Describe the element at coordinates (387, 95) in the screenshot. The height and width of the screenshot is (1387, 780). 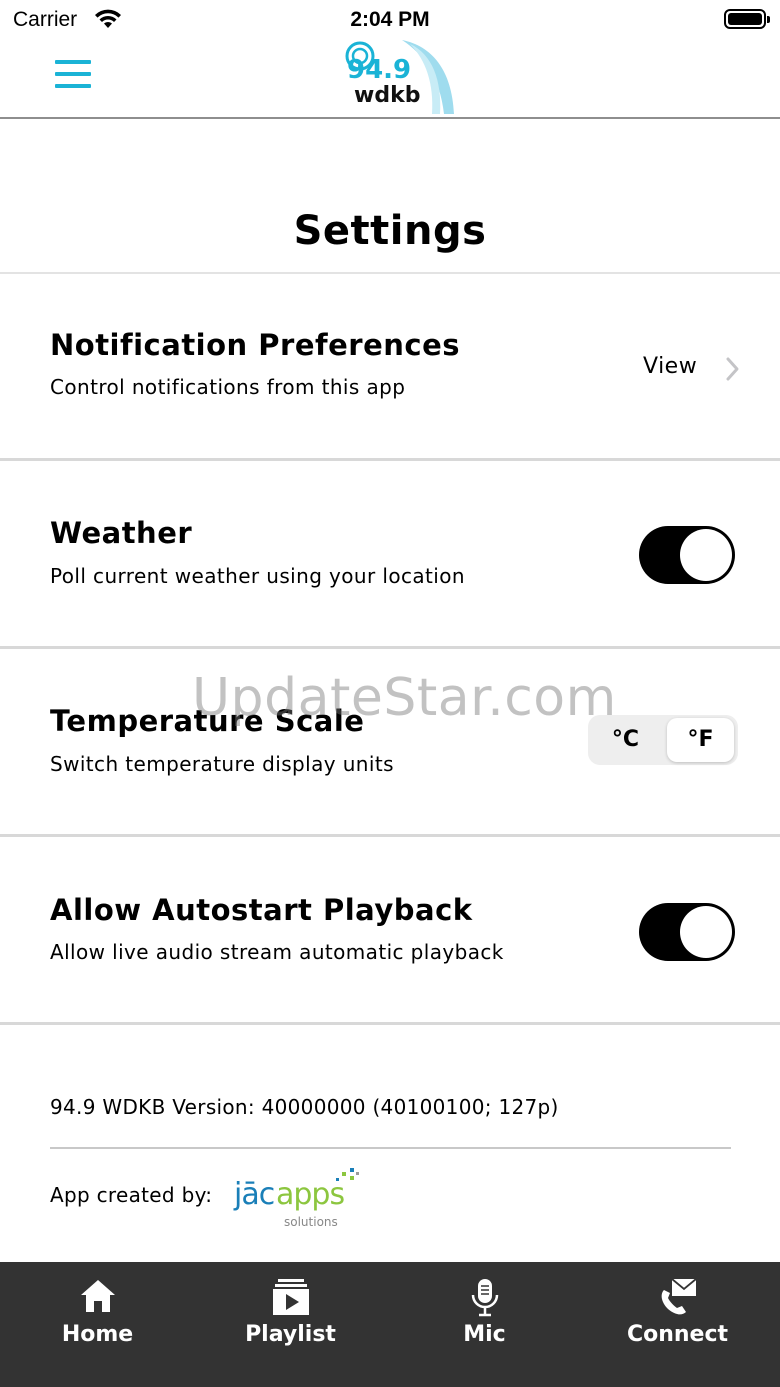
I see `logo-callsign: wdkb` at that location.